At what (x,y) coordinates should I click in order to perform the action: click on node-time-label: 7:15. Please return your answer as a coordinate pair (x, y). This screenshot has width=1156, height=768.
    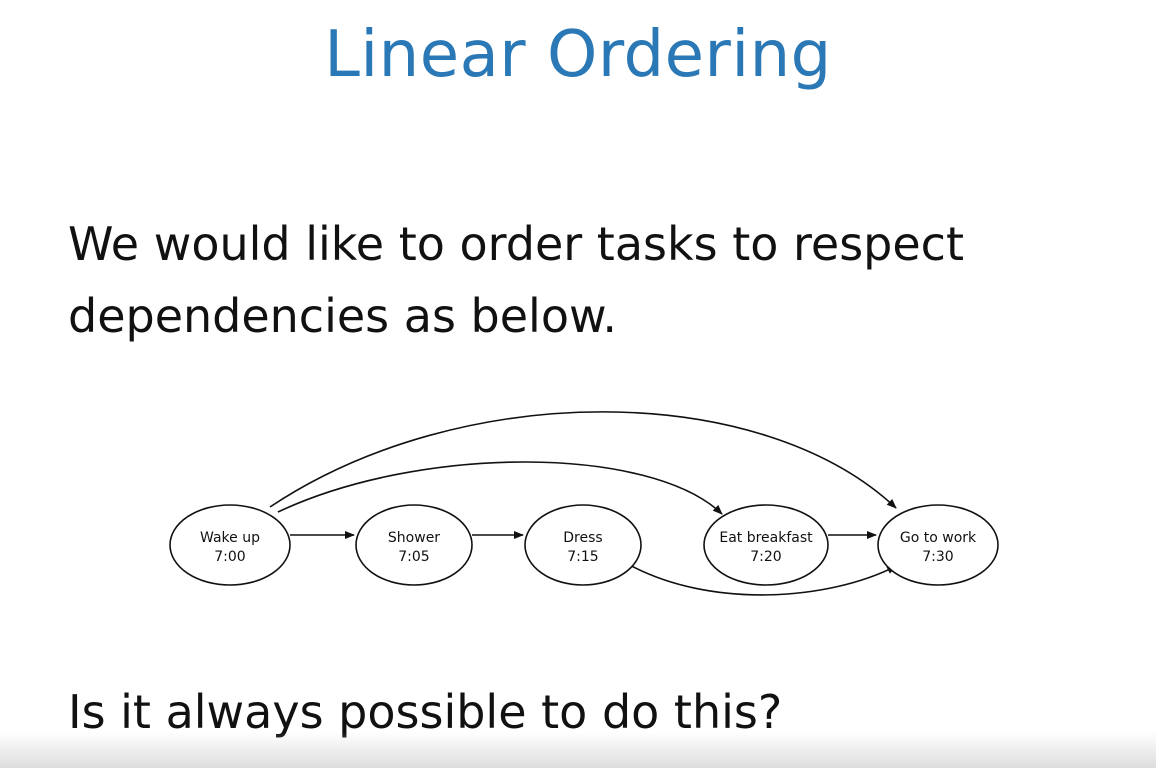
    Looking at the image, I should click on (582, 557).